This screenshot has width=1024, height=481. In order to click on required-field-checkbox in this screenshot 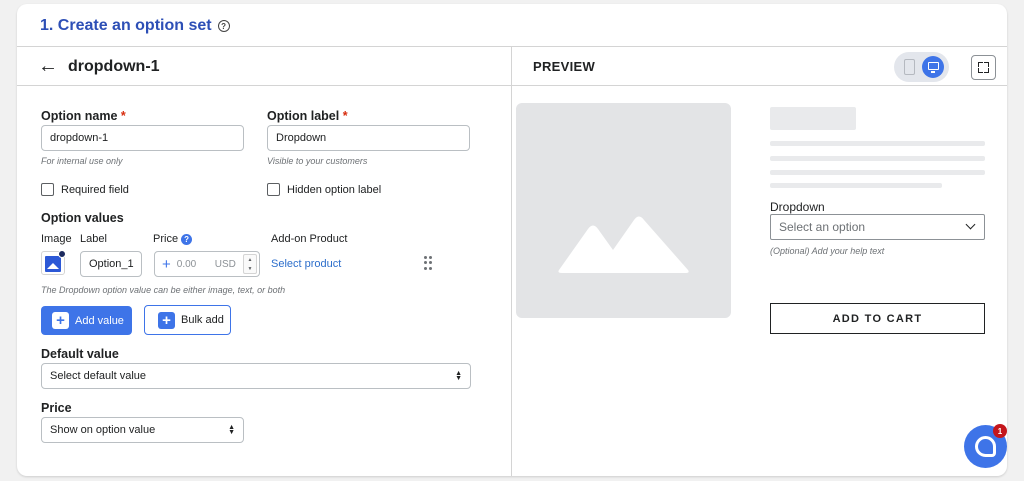, I will do `click(47, 189)`.